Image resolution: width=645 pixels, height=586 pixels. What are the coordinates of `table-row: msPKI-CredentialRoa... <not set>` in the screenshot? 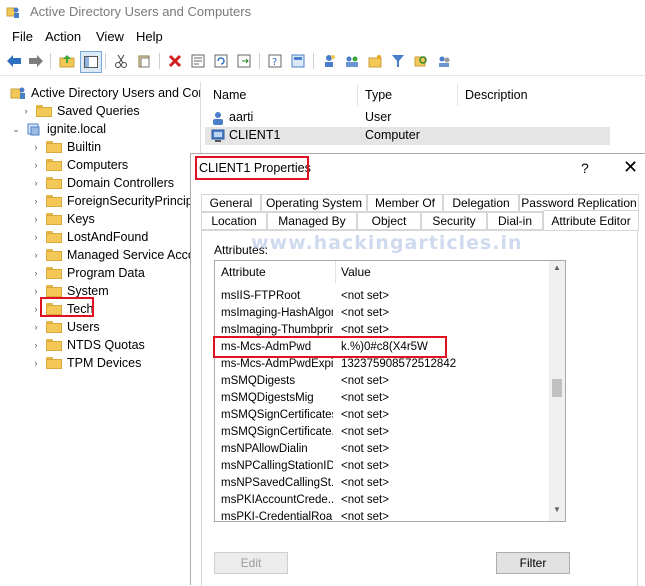 It's located at (383, 515).